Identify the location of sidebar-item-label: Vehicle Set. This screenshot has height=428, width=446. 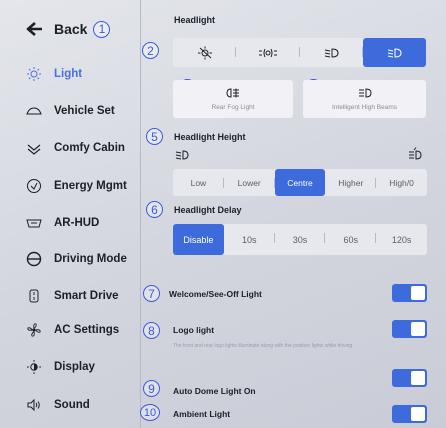
(84, 111).